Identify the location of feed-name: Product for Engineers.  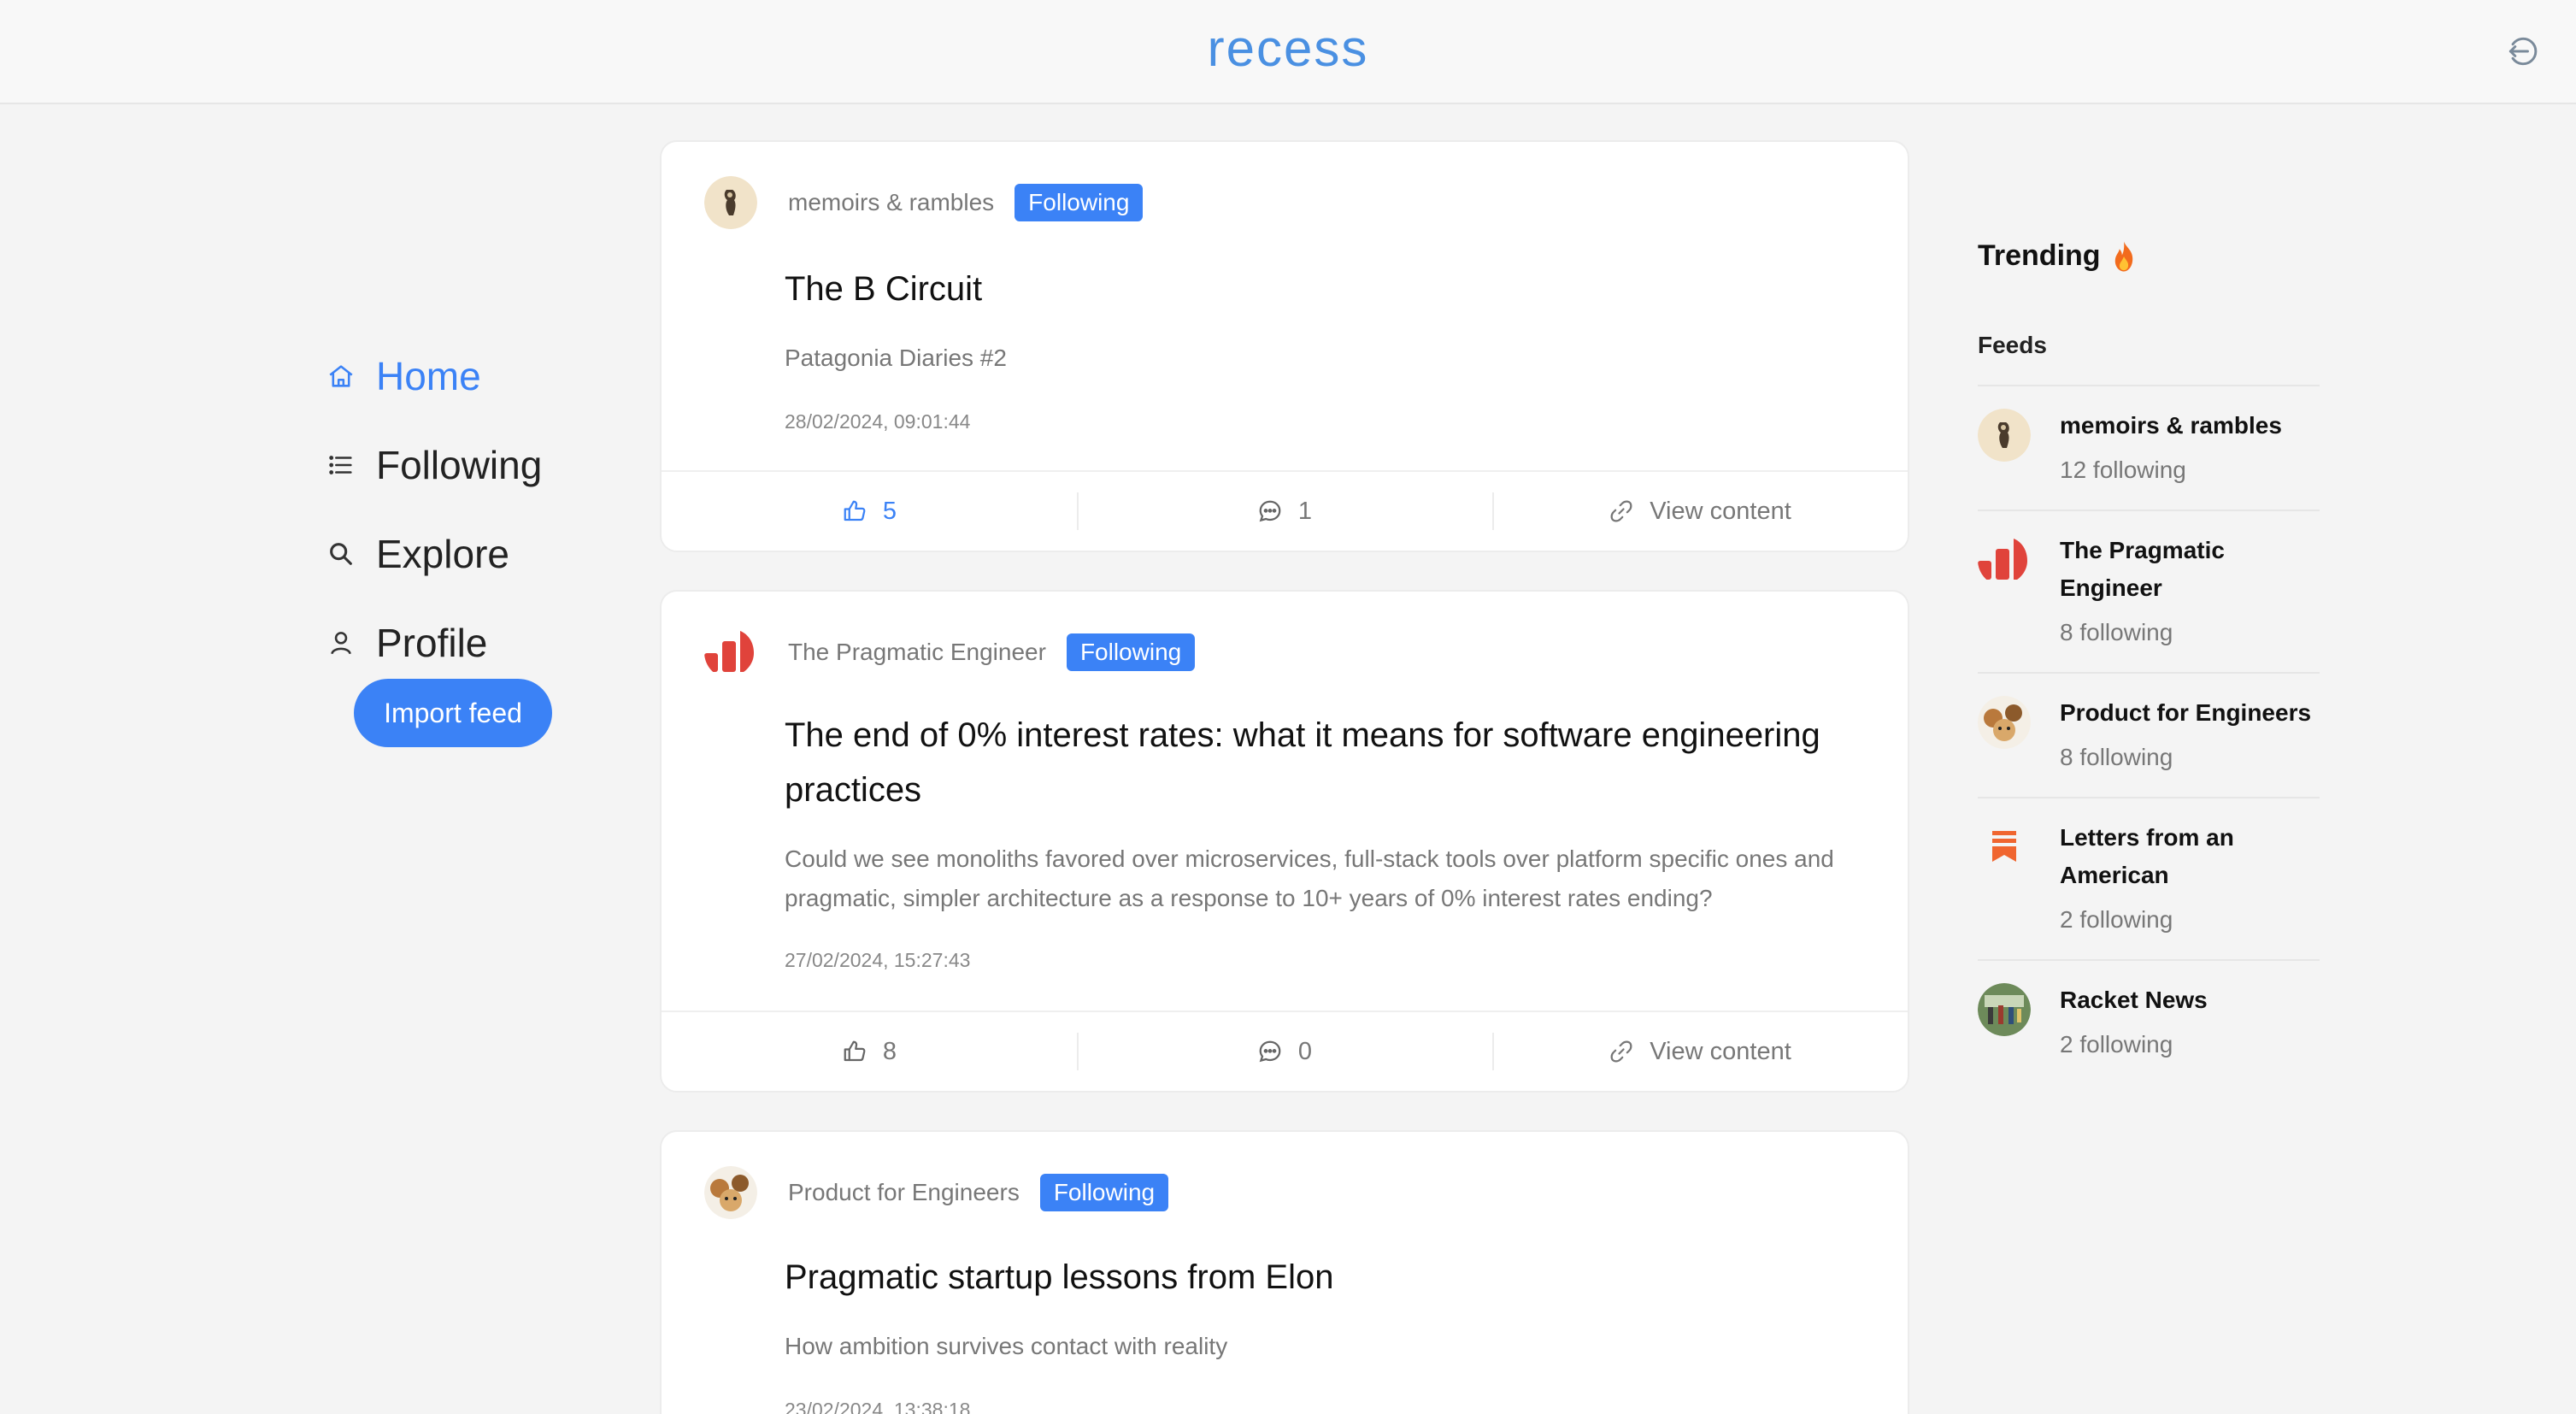
(904, 1193).